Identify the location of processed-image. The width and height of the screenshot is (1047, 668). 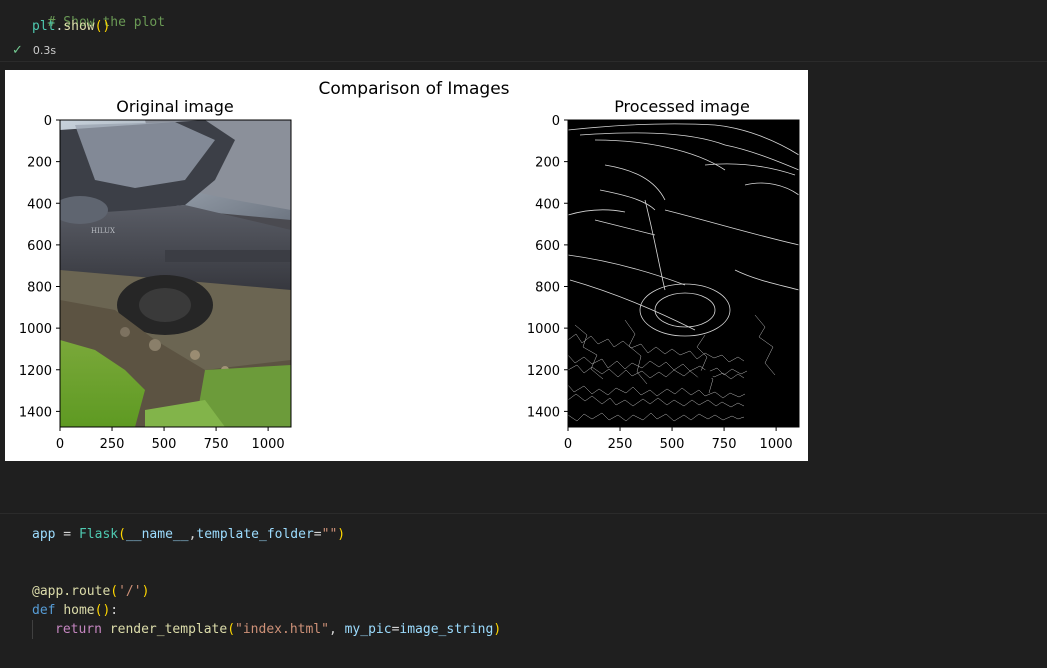
(683, 273).